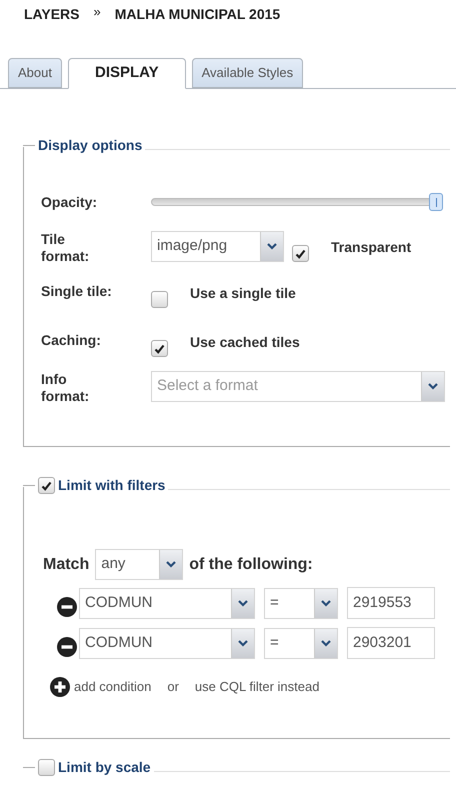  What do you see at coordinates (139, 564) in the screenshot?
I see `match-select: any` at bounding box center [139, 564].